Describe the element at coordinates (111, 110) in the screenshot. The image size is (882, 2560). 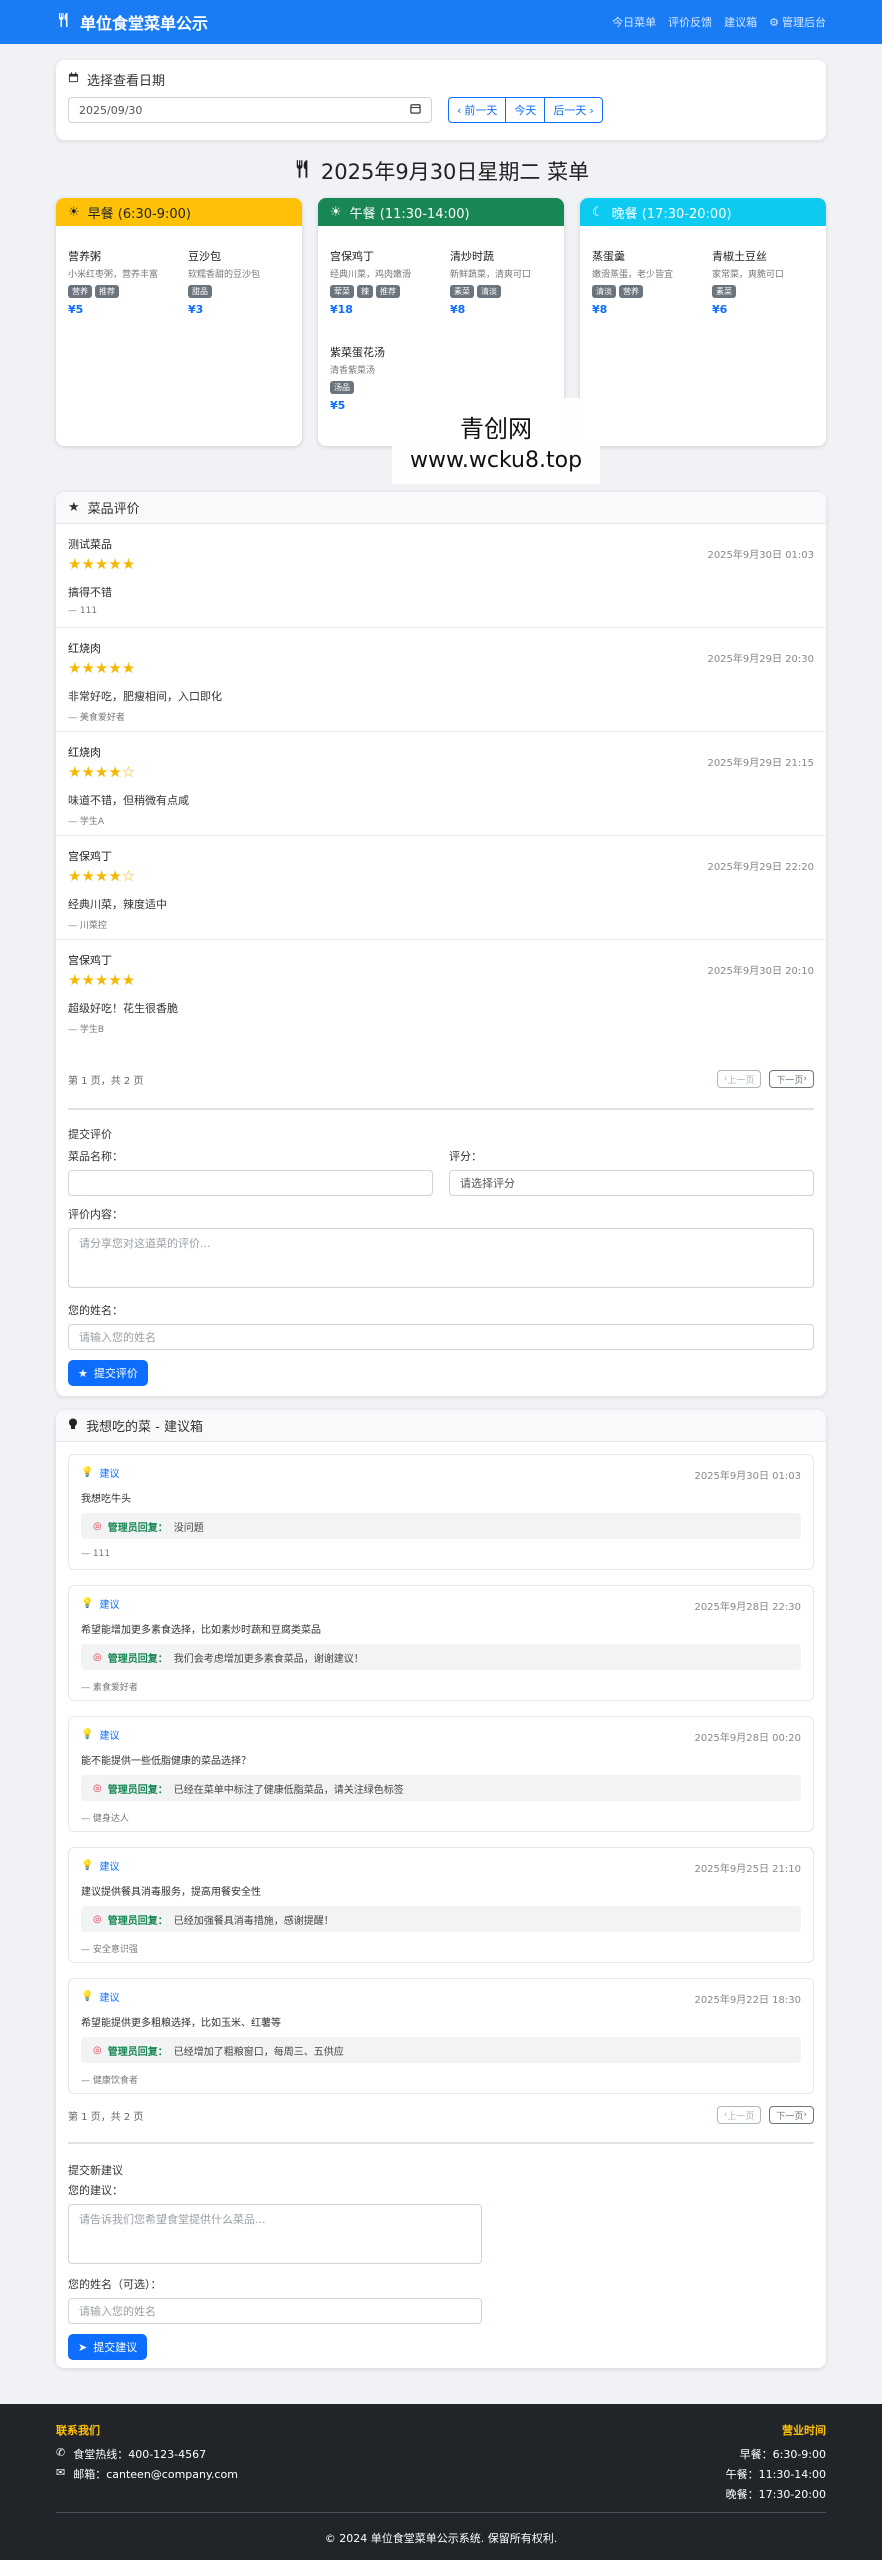
I see `date-value: 2025/09/30` at that location.